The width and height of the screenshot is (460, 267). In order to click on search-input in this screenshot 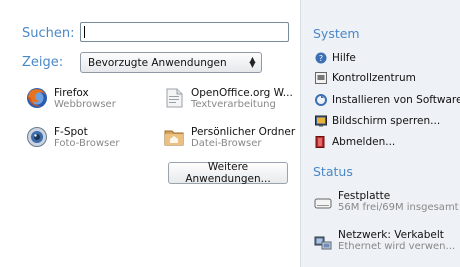, I will do `click(184, 32)`.